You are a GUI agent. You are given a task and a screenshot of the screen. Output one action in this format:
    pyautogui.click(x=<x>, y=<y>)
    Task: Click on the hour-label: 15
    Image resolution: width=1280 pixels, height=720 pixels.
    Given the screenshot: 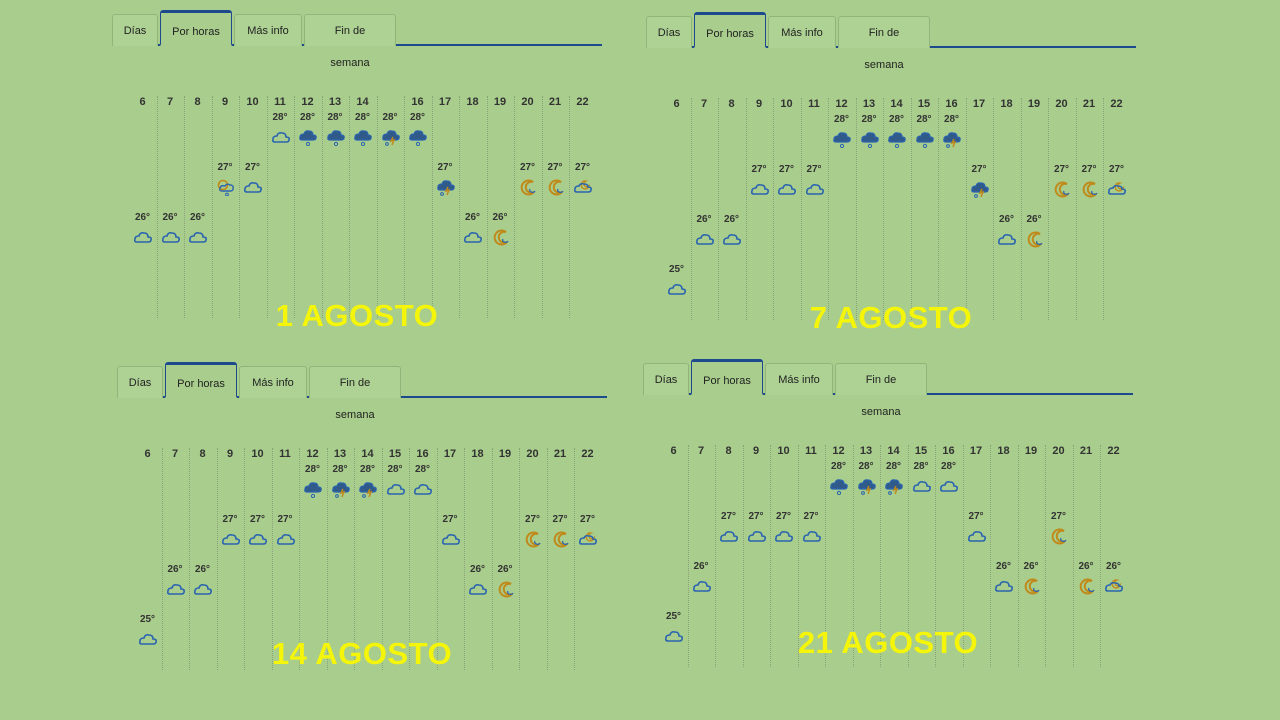 What is the action you would take?
    pyautogui.click(x=921, y=451)
    